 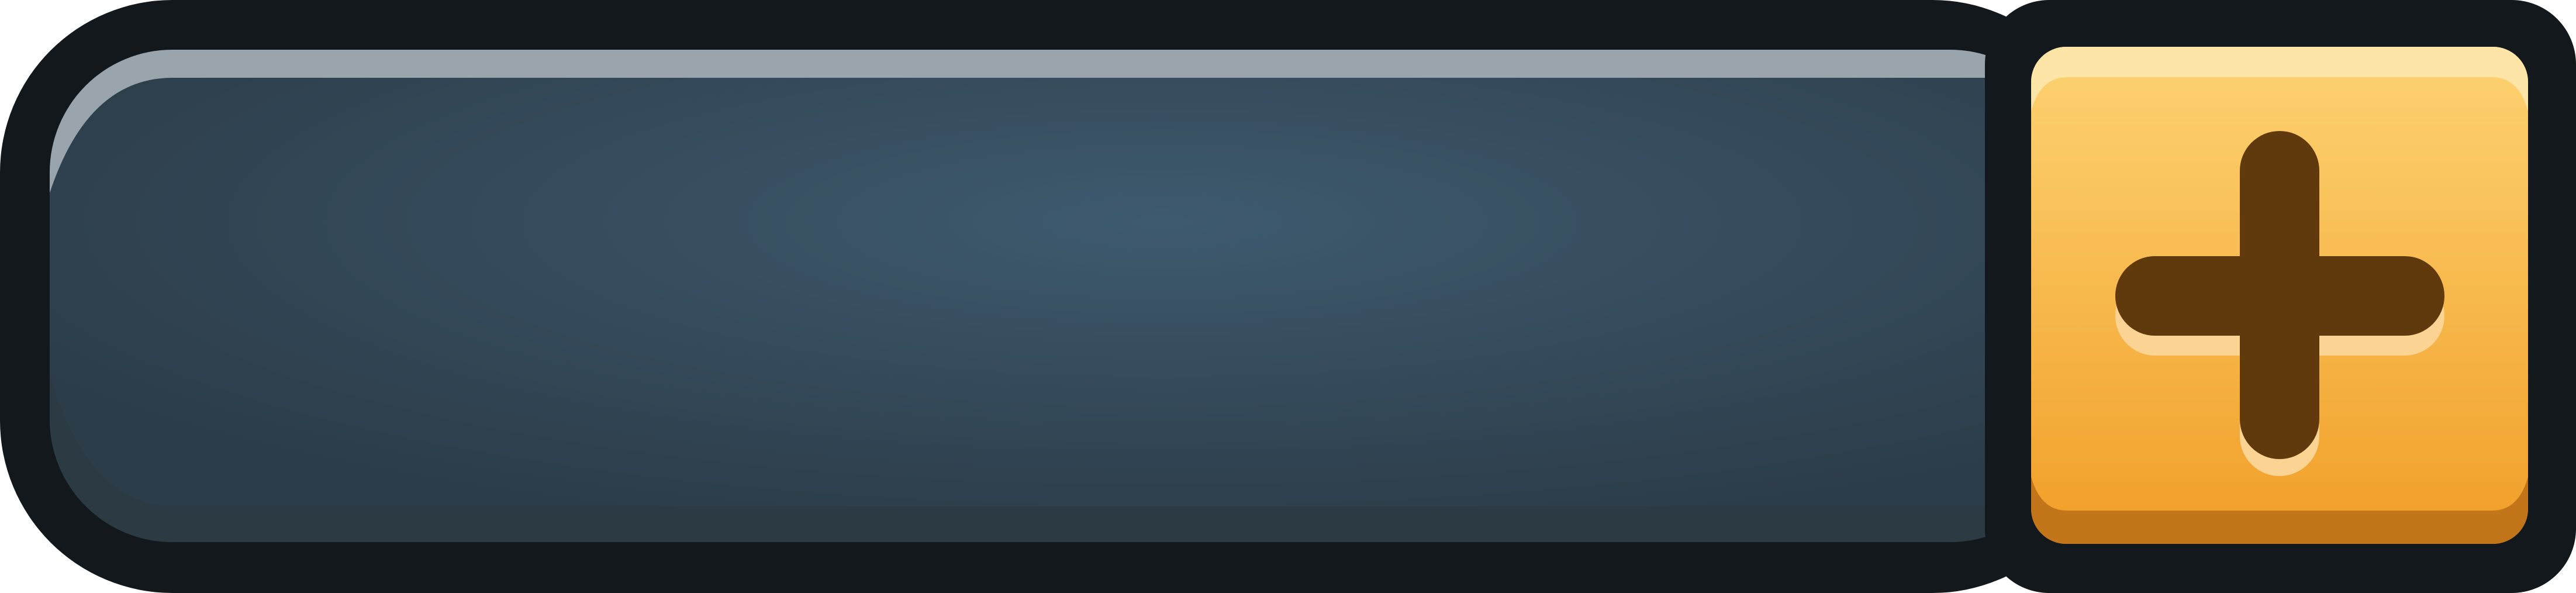 I want to click on add-button-top-highlight, so click(x=2279, y=62).